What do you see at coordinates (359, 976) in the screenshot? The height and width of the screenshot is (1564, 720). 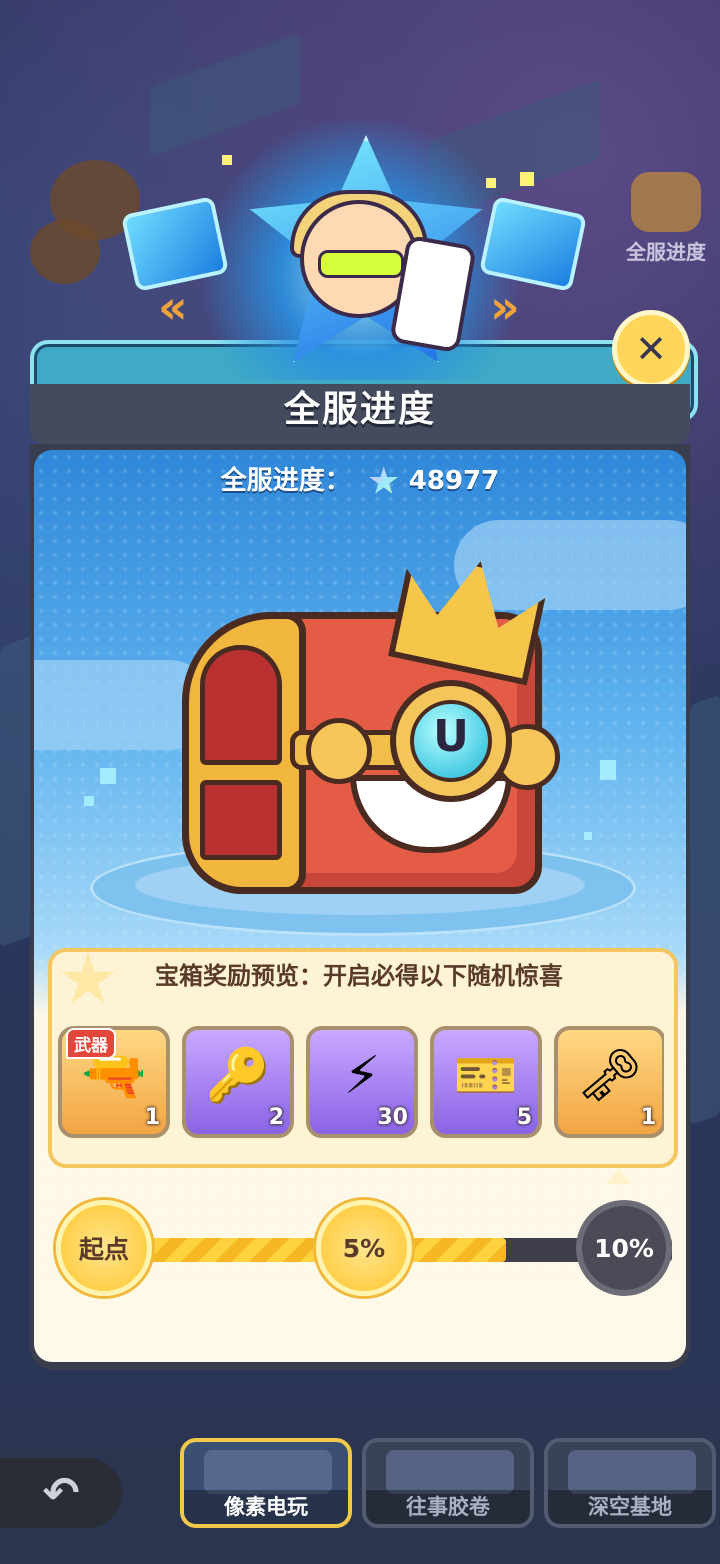 I see `reward-preview-header: 宝箱奖励预览：开启必得以下随机惊喜` at bounding box center [359, 976].